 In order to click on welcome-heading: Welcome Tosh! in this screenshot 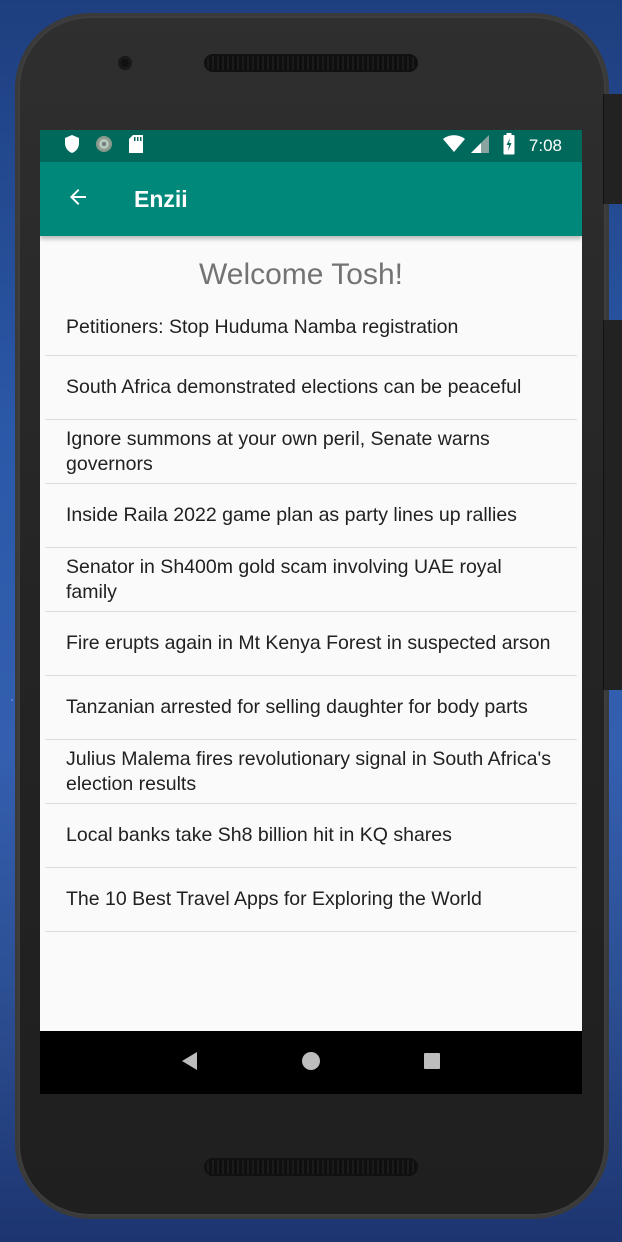, I will do `click(301, 274)`.